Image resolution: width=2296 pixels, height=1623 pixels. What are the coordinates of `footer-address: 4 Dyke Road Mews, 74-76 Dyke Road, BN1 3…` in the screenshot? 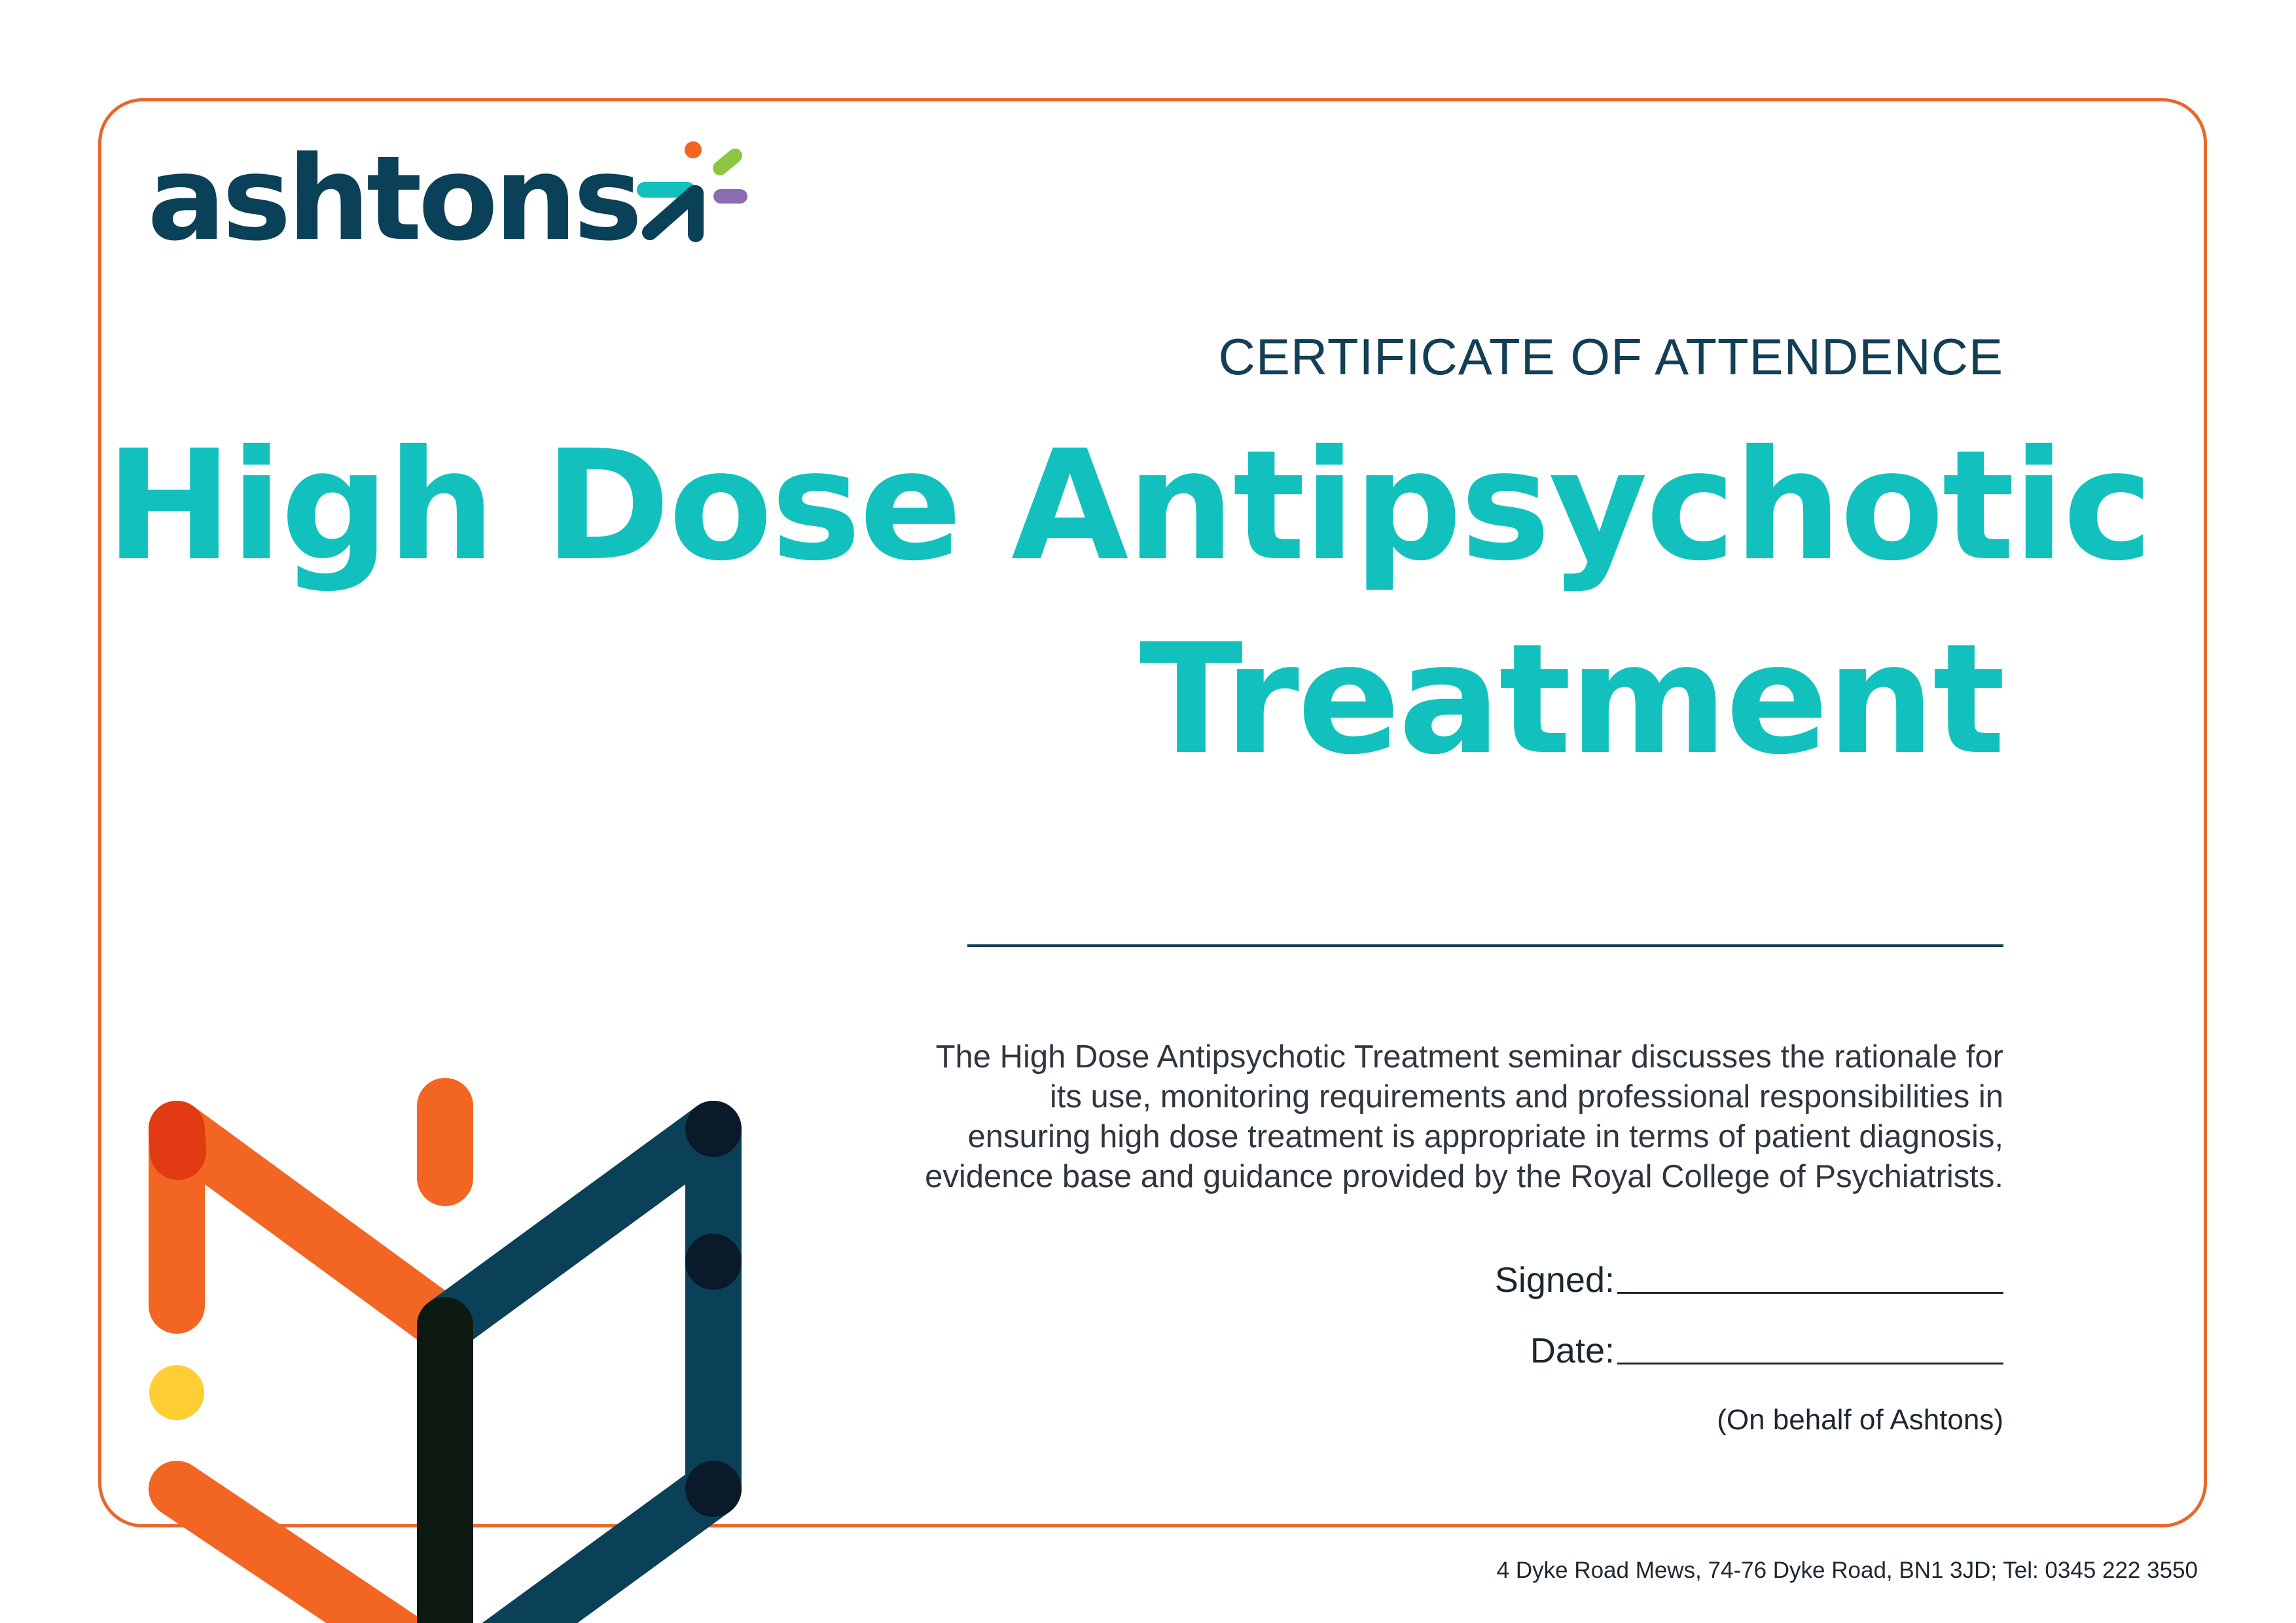 It's located at (1847, 1570).